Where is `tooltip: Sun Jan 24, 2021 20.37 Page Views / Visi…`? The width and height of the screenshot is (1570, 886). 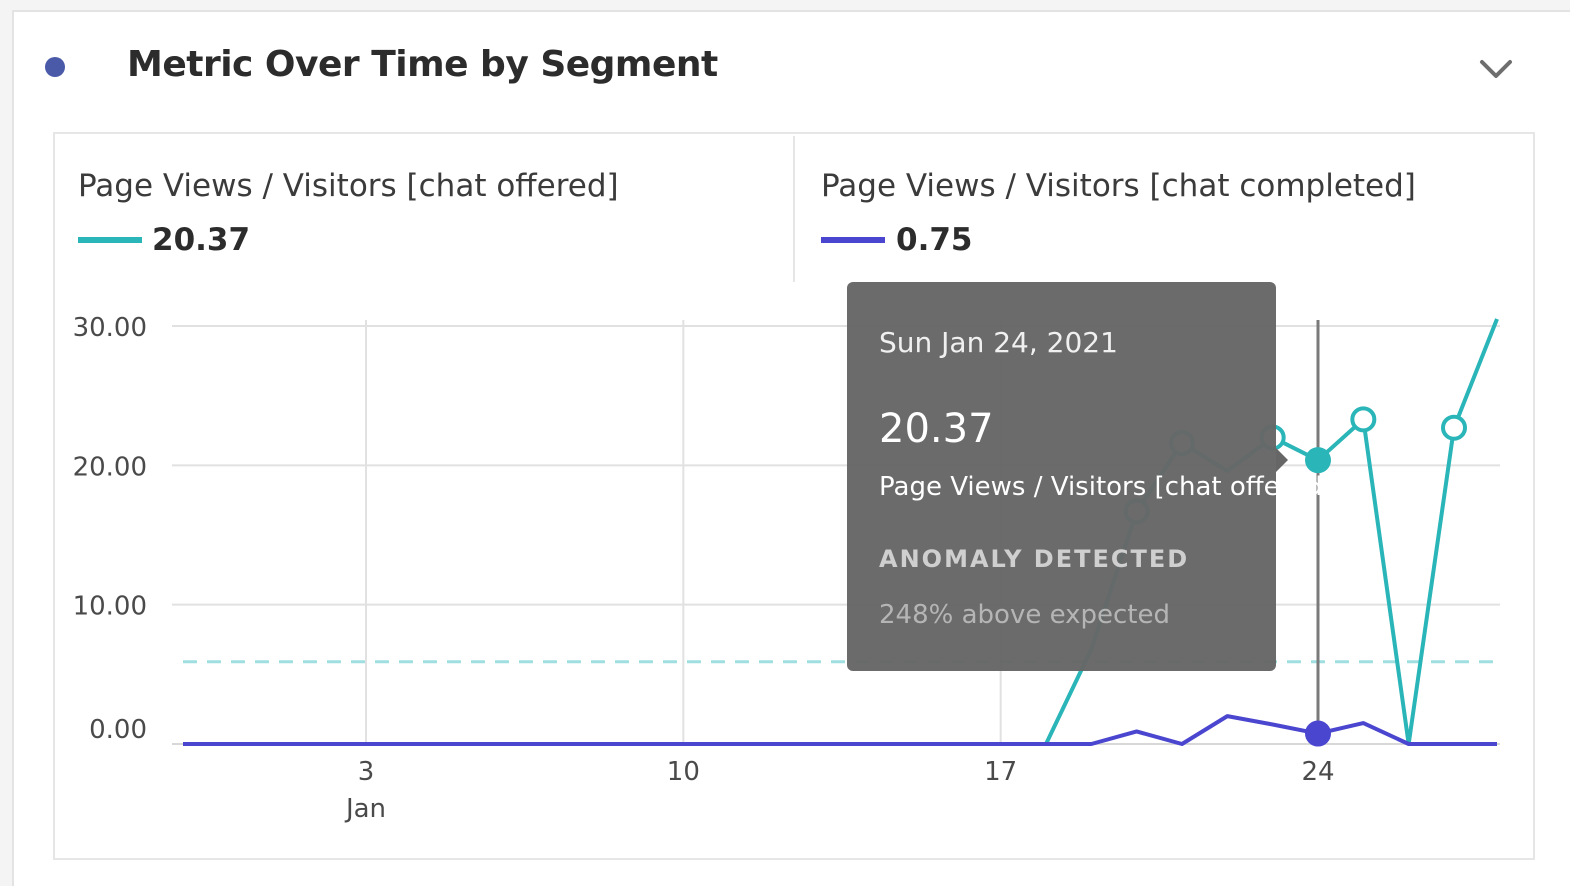 tooltip: Sun Jan 24, 2021 20.37 Page Views / Visi… is located at coordinates (1089, 476).